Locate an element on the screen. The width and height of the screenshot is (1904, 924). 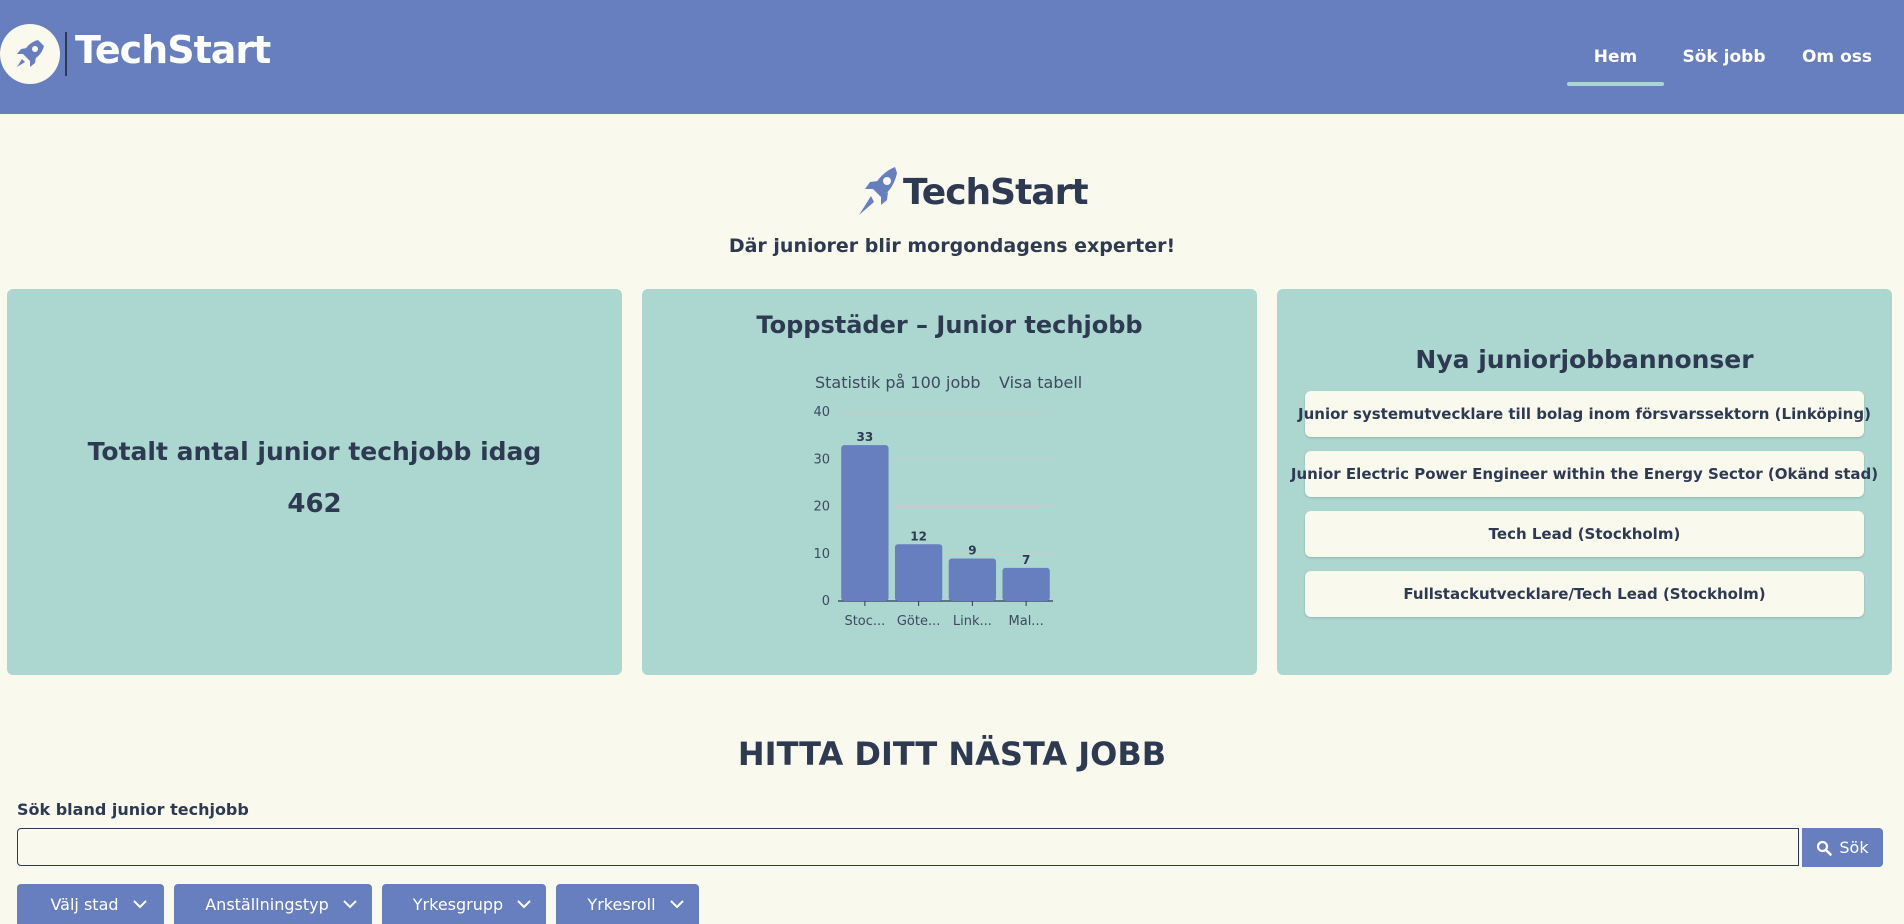
search-button: Sök is located at coordinates (1842, 847).